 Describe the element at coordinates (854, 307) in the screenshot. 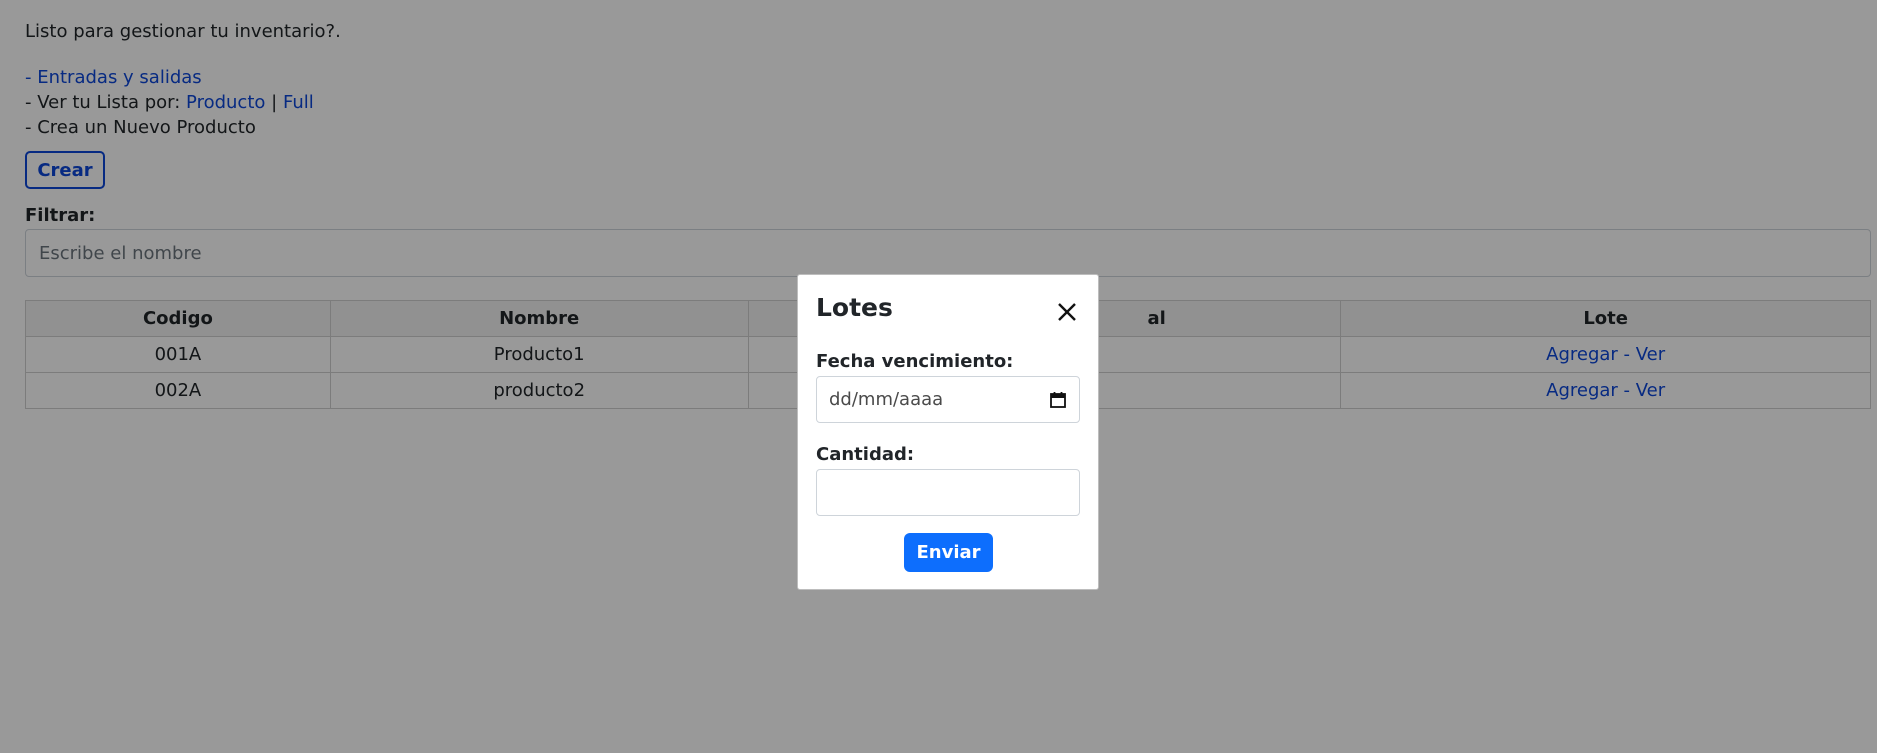

I see `modal-title: Lotes` at that location.